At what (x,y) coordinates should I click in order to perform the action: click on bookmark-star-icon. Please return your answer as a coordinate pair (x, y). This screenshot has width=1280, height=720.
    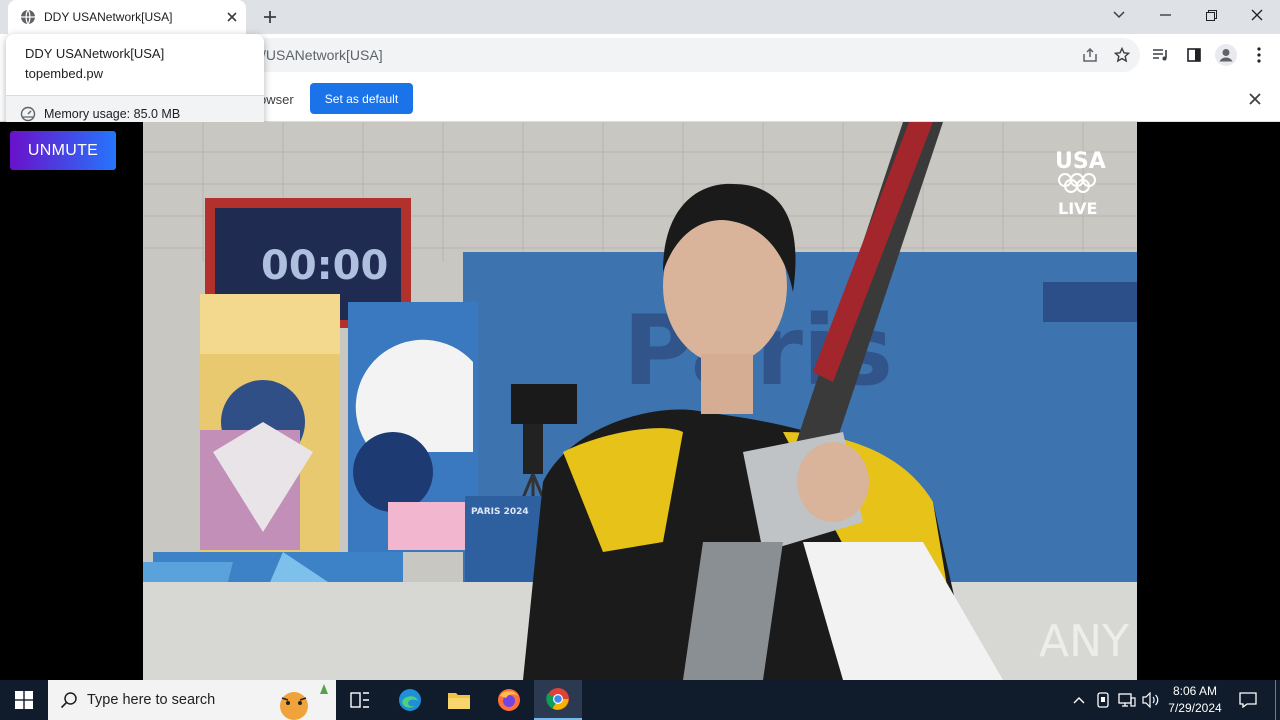
    Looking at the image, I should click on (1122, 55).